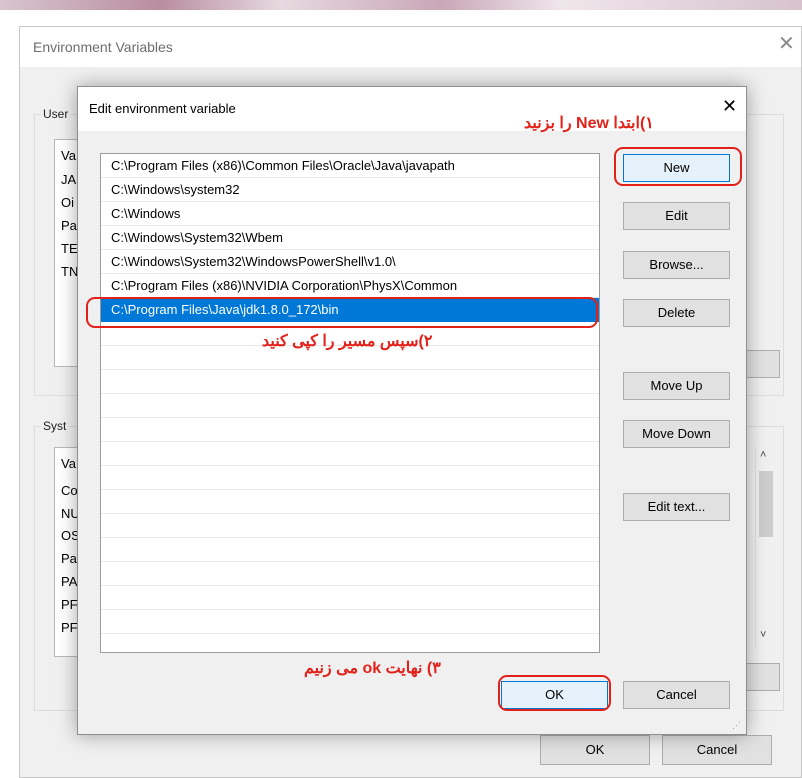 This screenshot has width=802, height=778. Describe the element at coordinates (69, 179) in the screenshot. I see `list-item: JA` at that location.